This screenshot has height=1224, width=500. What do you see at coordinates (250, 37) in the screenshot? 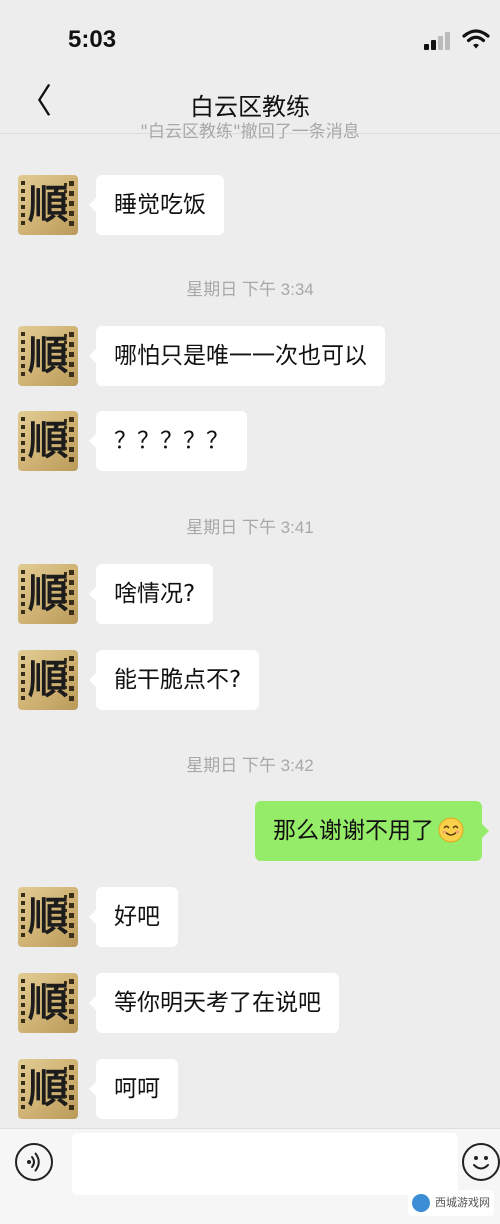
I see `status-bar: 5:03` at bounding box center [250, 37].